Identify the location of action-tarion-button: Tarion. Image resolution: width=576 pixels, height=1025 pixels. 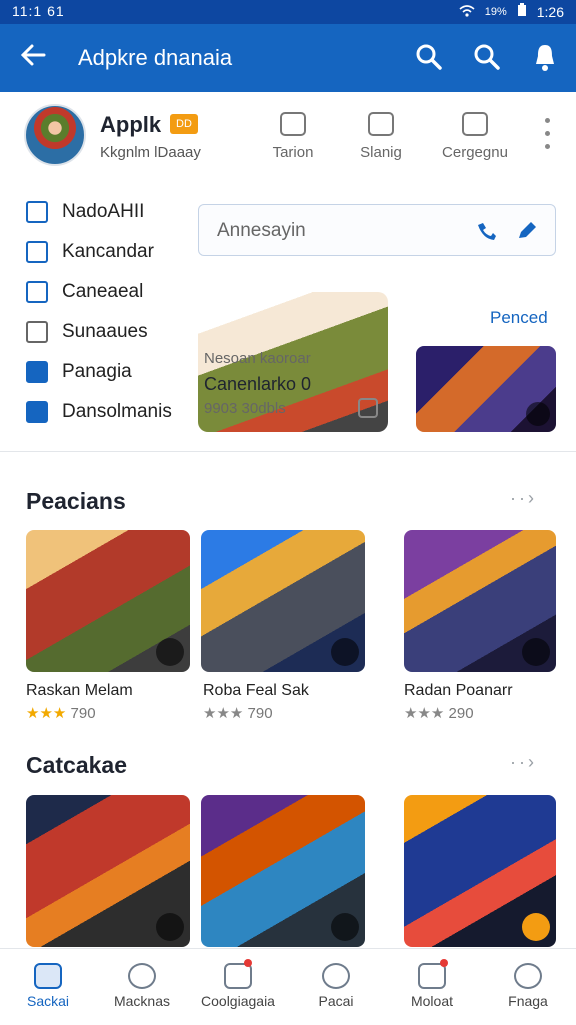
(293, 136).